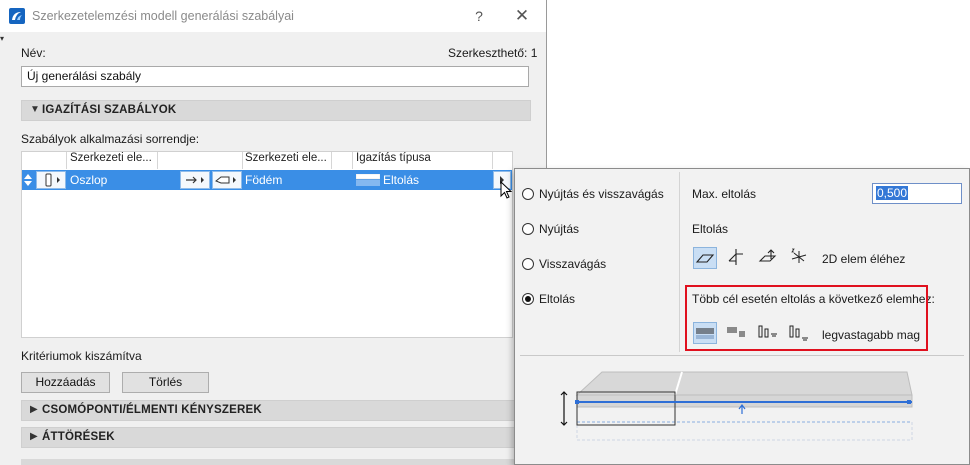 This screenshot has height=465, width=970. I want to click on vertical-plane-icon, so click(735, 257).